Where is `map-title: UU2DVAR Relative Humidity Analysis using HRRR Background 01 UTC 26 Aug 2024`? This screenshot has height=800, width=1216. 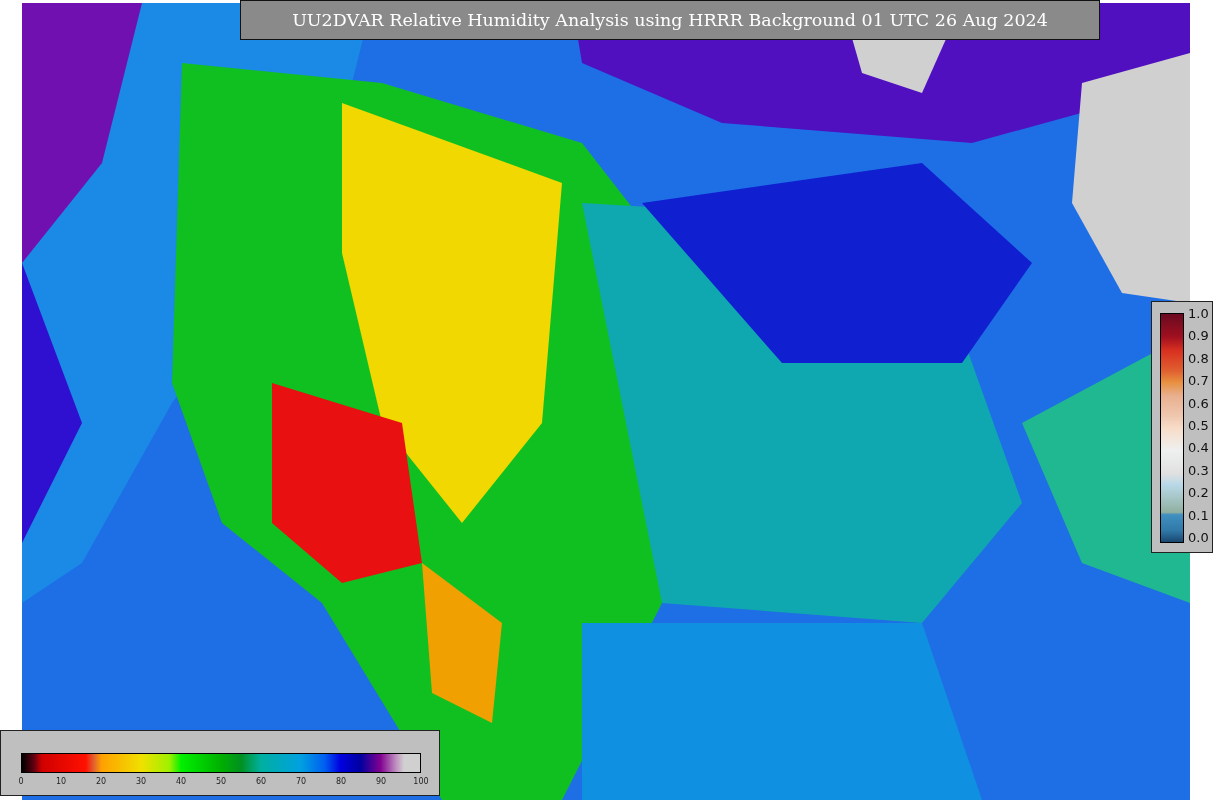 map-title: UU2DVAR Relative Humidity Analysis using HRRR Background 01 UTC 26 Aug 2024 is located at coordinates (670, 20).